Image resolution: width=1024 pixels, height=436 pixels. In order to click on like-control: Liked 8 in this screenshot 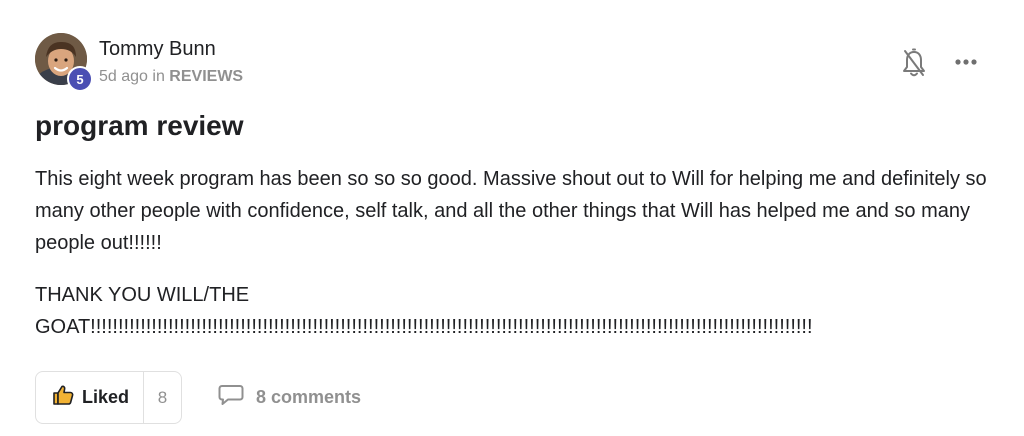, I will do `click(108, 397)`.